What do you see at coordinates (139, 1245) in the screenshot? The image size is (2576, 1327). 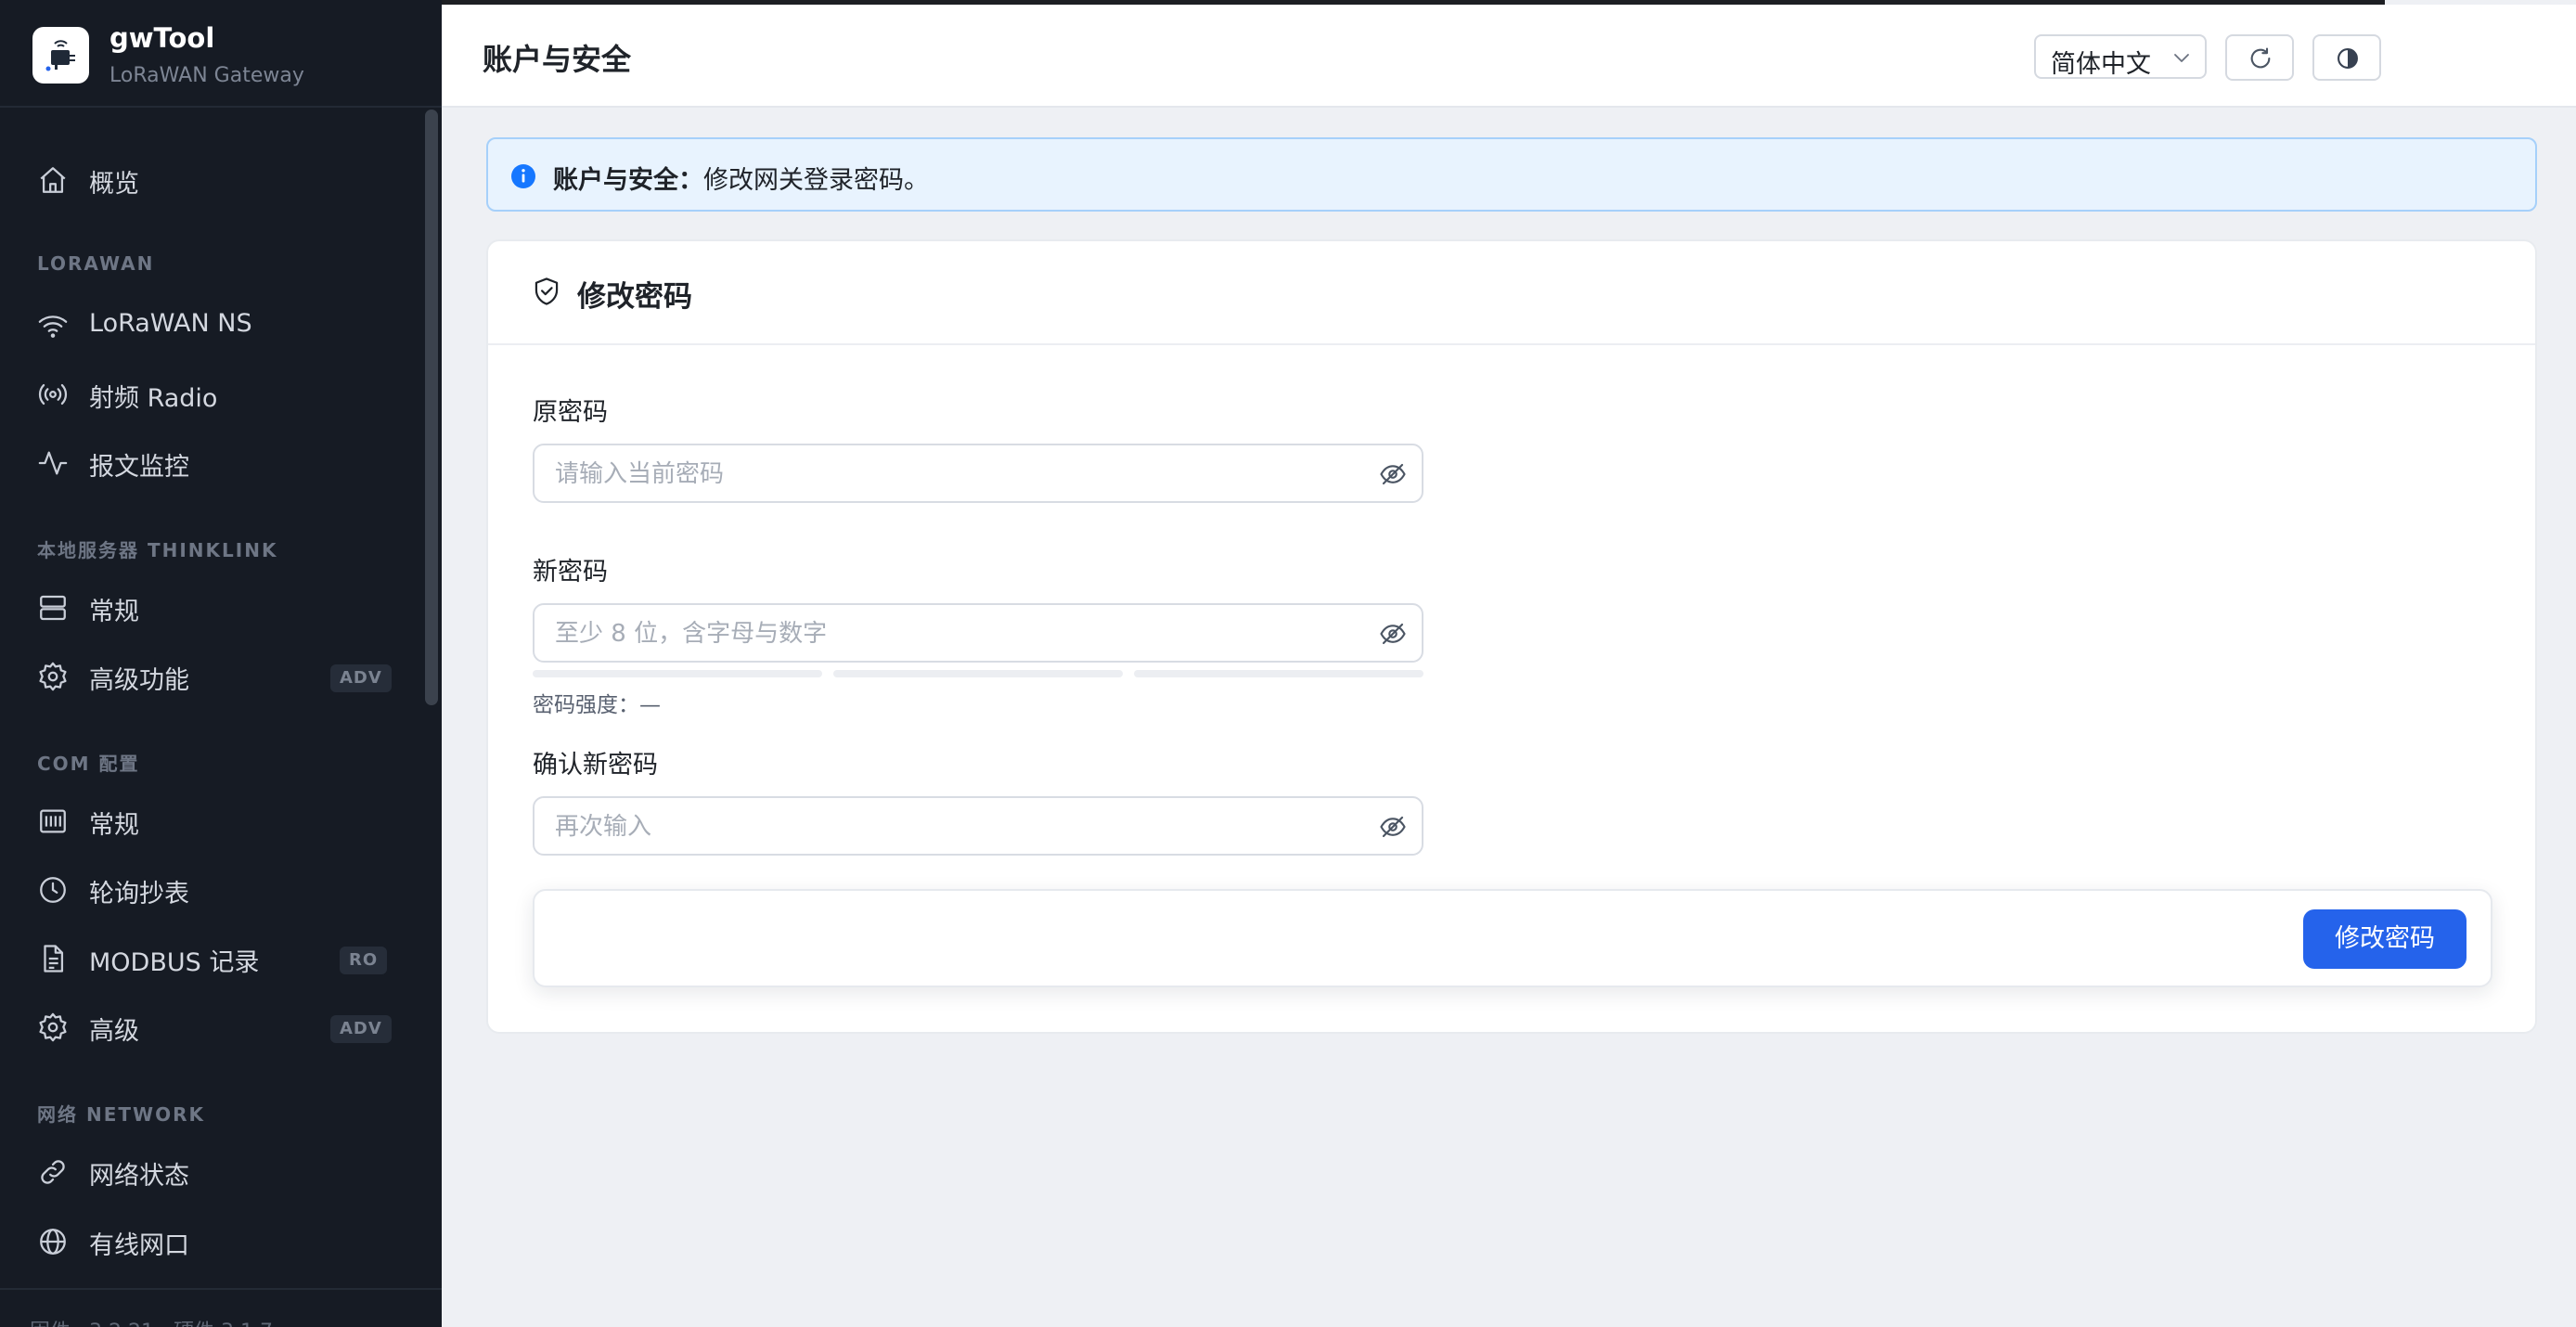 I see `sidebar-item-label: 有线网口` at bounding box center [139, 1245].